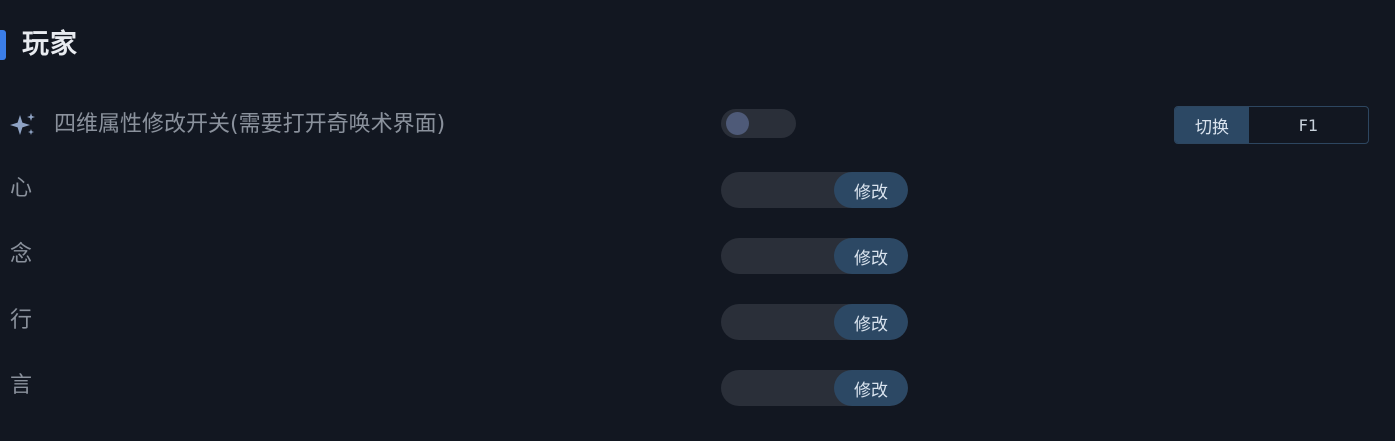 This screenshot has height=441, width=1395. I want to click on hotkey-control: 切换 F1, so click(1271, 125).